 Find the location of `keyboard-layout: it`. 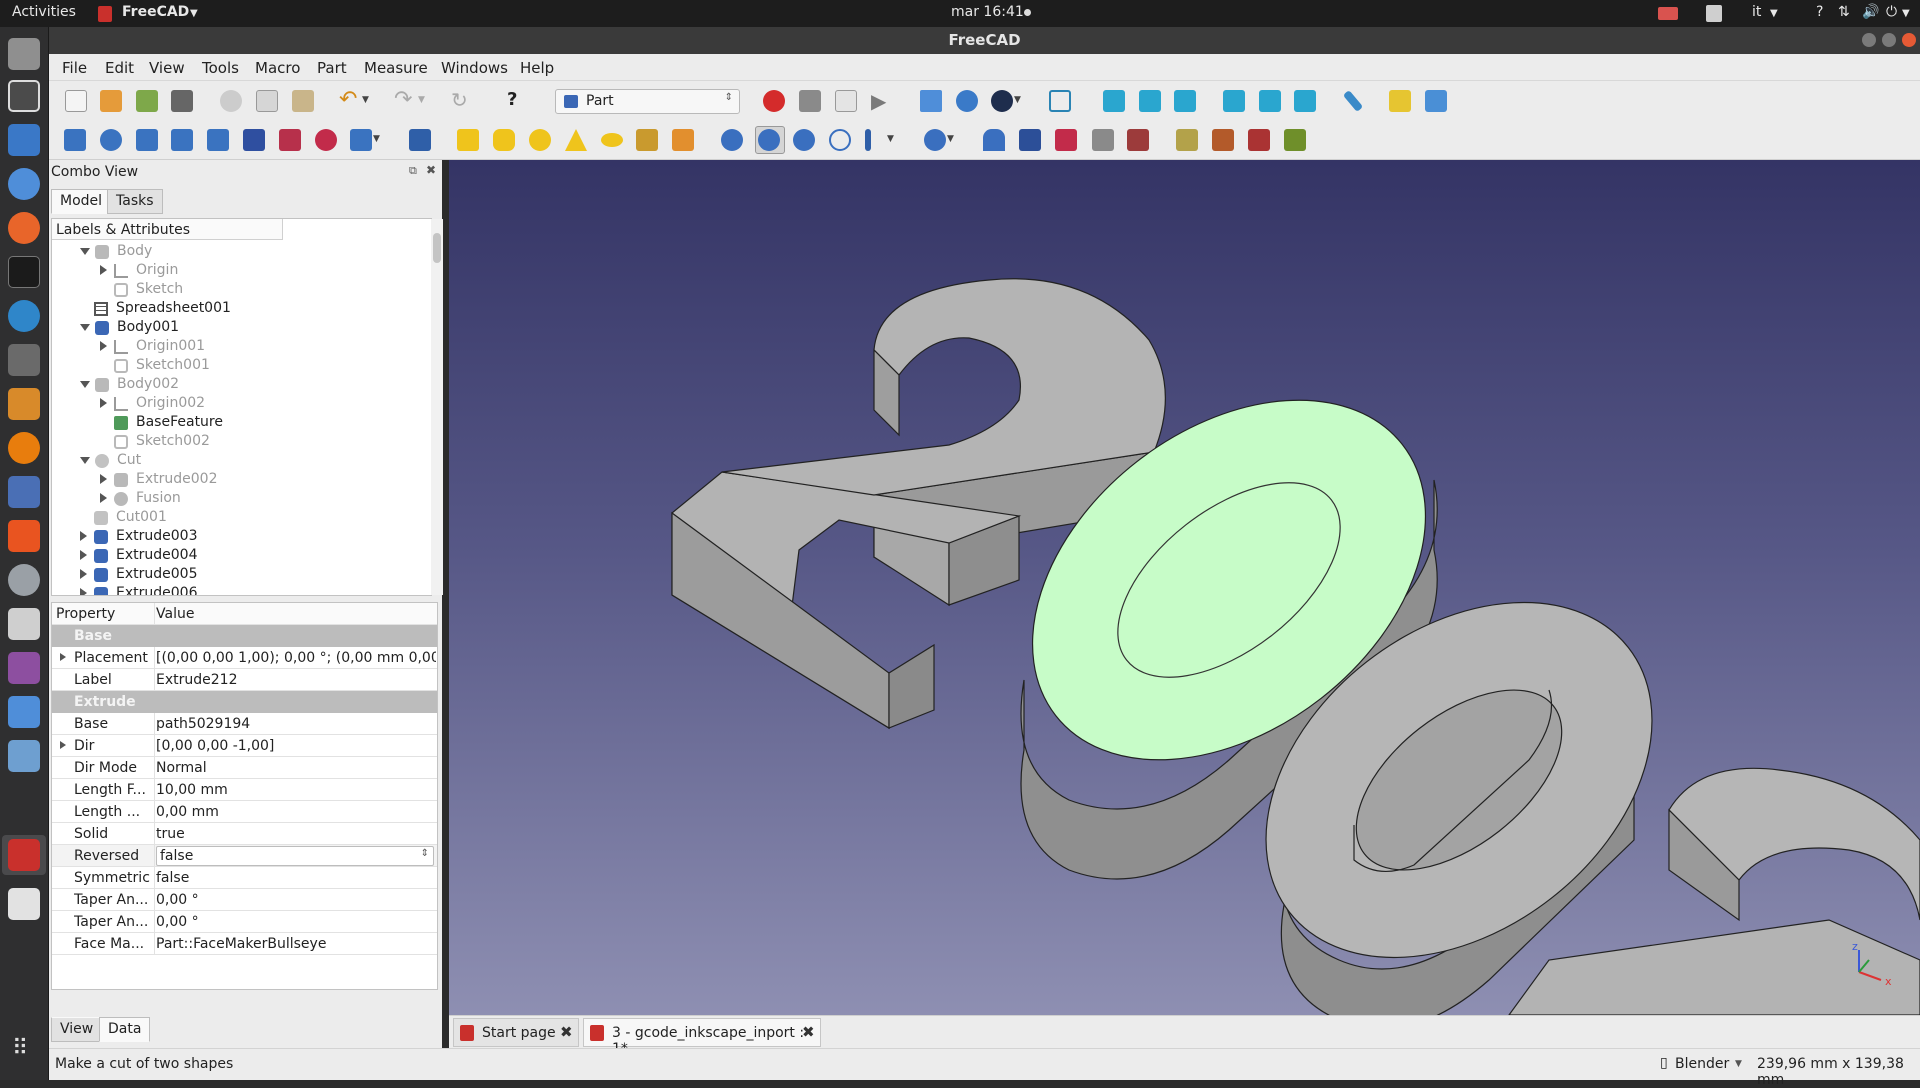

keyboard-layout: it is located at coordinates (1756, 12).